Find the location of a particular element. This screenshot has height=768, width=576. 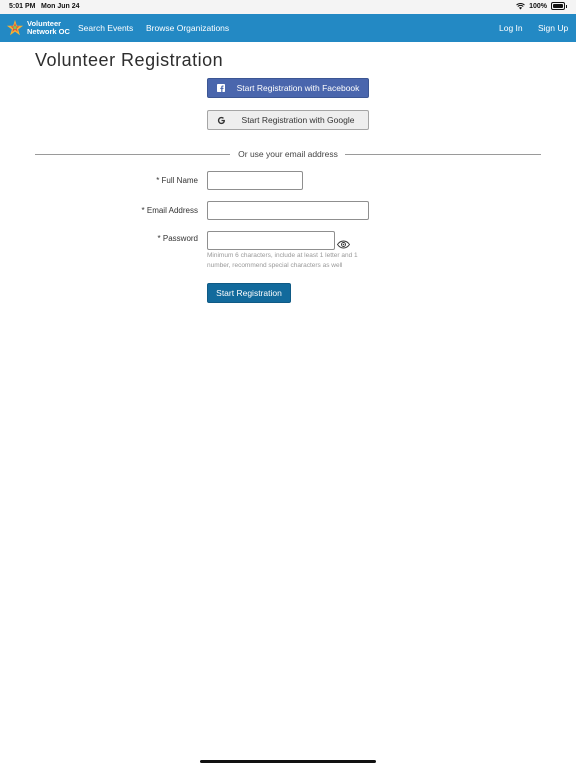

email-input is located at coordinates (288, 210).